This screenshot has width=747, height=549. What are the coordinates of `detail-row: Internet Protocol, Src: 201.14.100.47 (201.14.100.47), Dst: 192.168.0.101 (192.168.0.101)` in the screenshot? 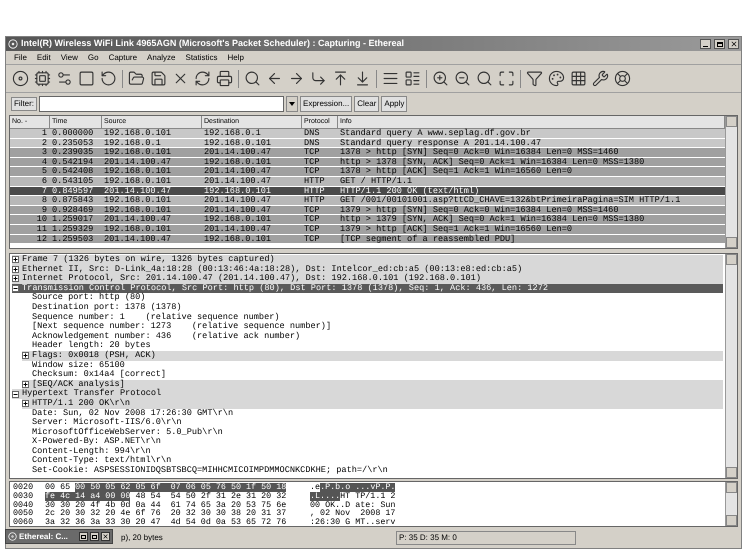 It's located at (367, 279).